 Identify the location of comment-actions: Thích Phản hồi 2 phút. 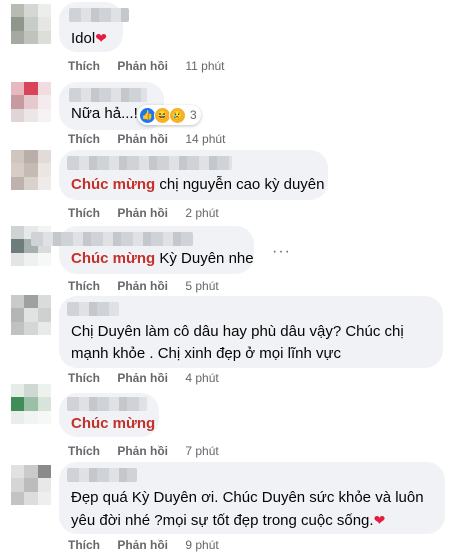
(143, 213).